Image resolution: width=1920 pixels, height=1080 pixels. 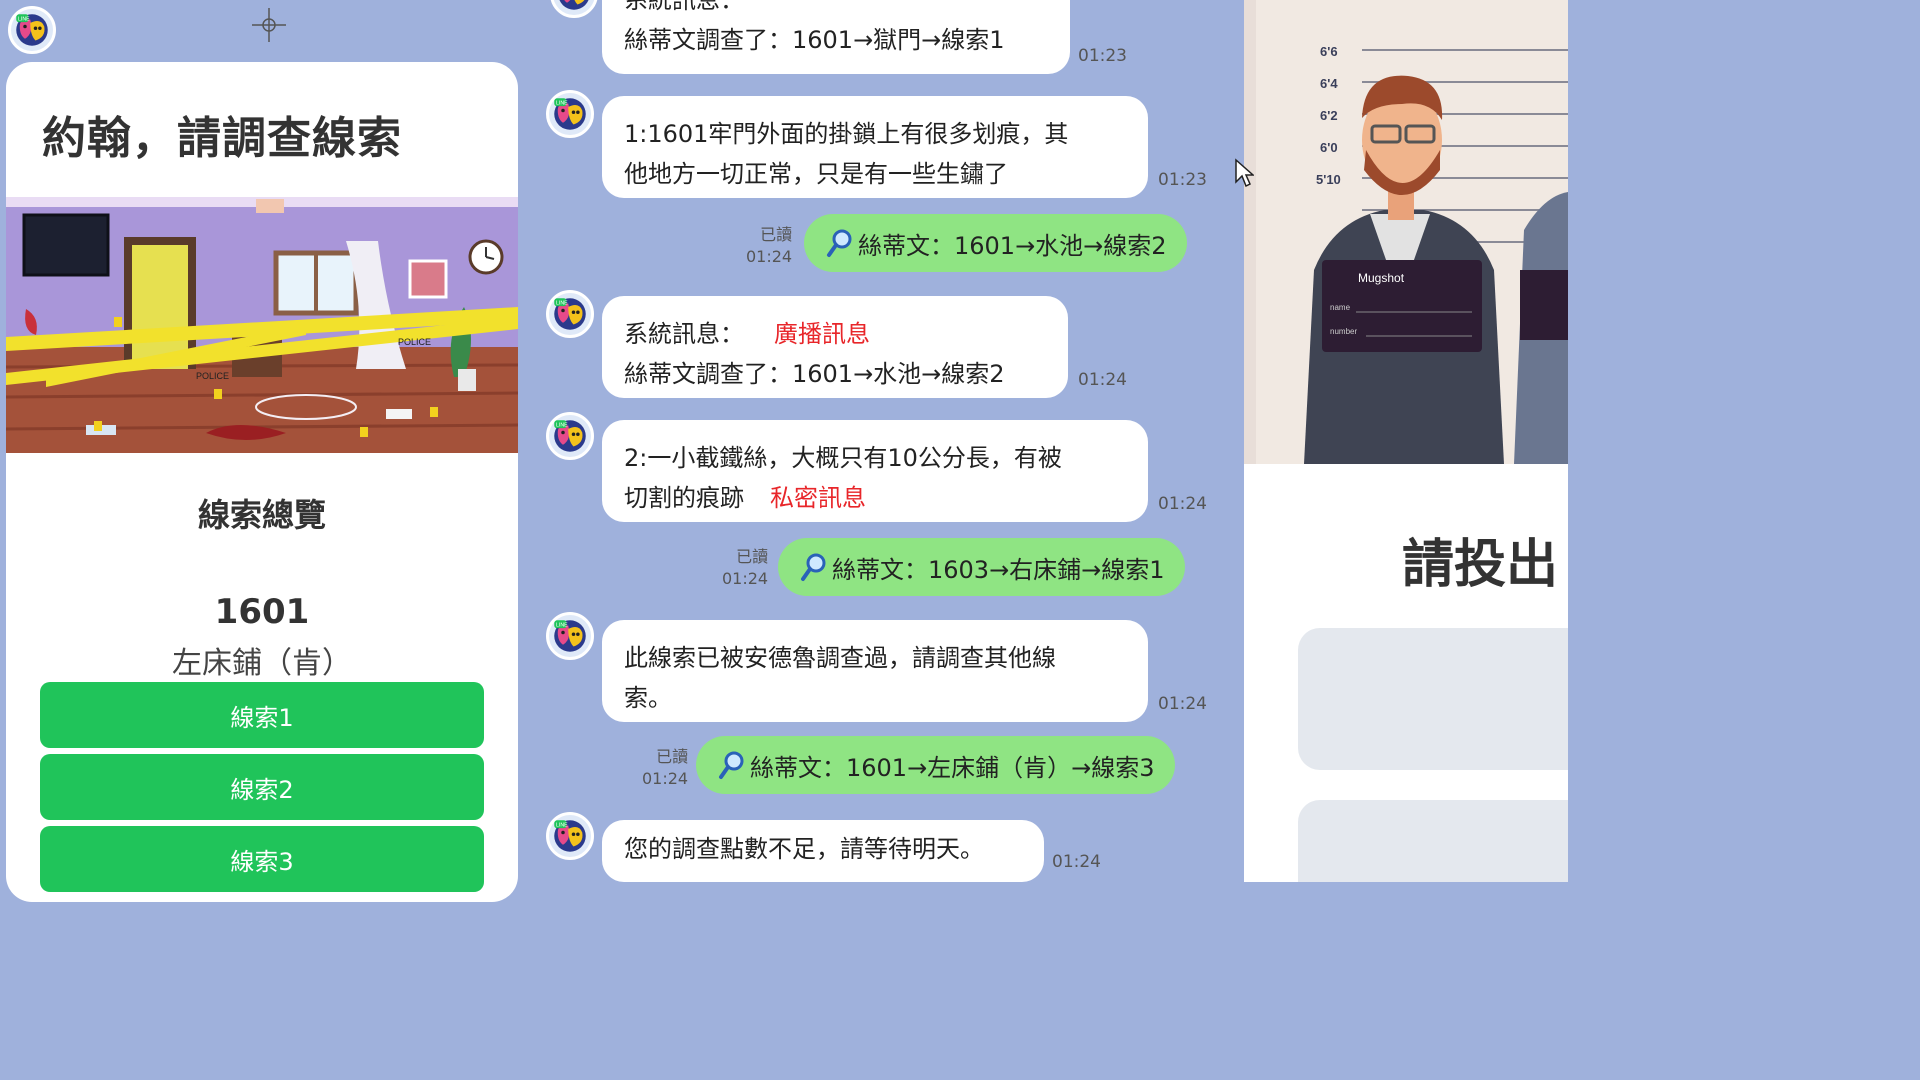 What do you see at coordinates (261, 515) in the screenshot?
I see `clue-overview-title: 線索總覽` at bounding box center [261, 515].